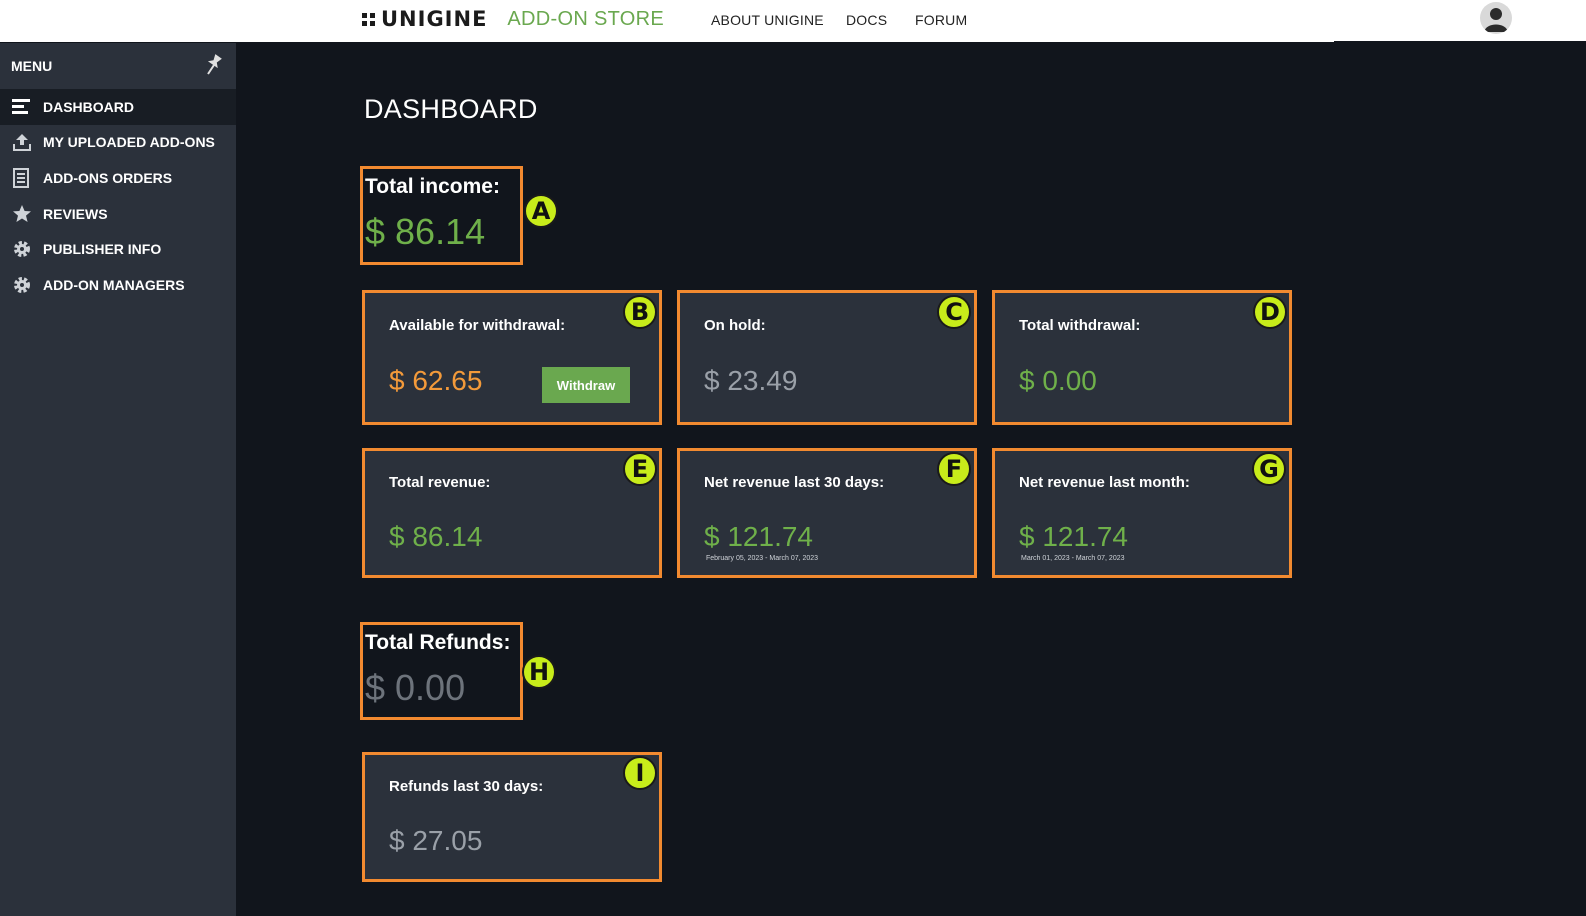  Describe the element at coordinates (425, 231) in the screenshot. I see `total-income-value: $ 86.14` at that location.